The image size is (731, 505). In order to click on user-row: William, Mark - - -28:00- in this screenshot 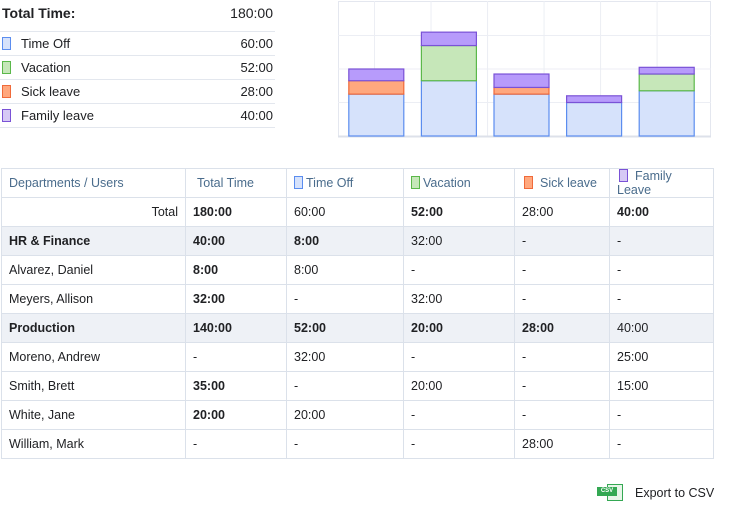, I will do `click(357, 444)`.